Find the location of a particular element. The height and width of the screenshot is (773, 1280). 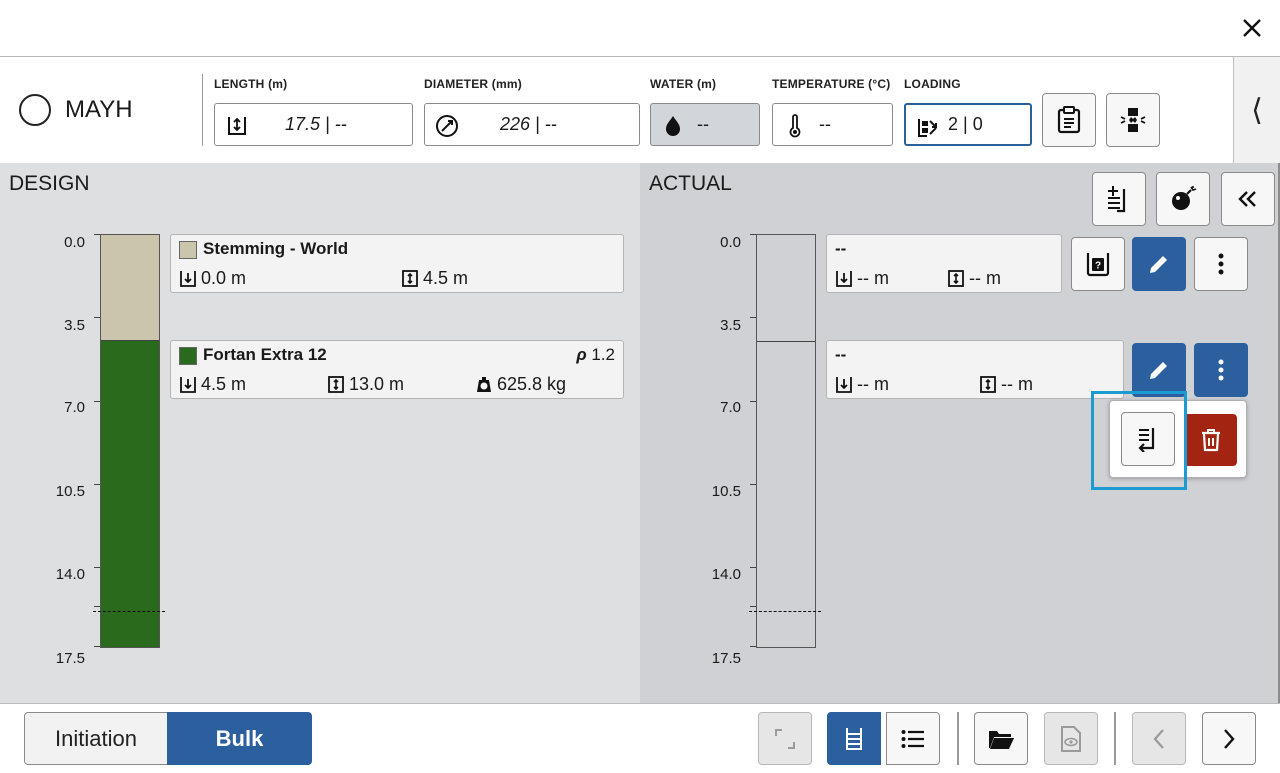

previous-button is located at coordinates (1159, 738).